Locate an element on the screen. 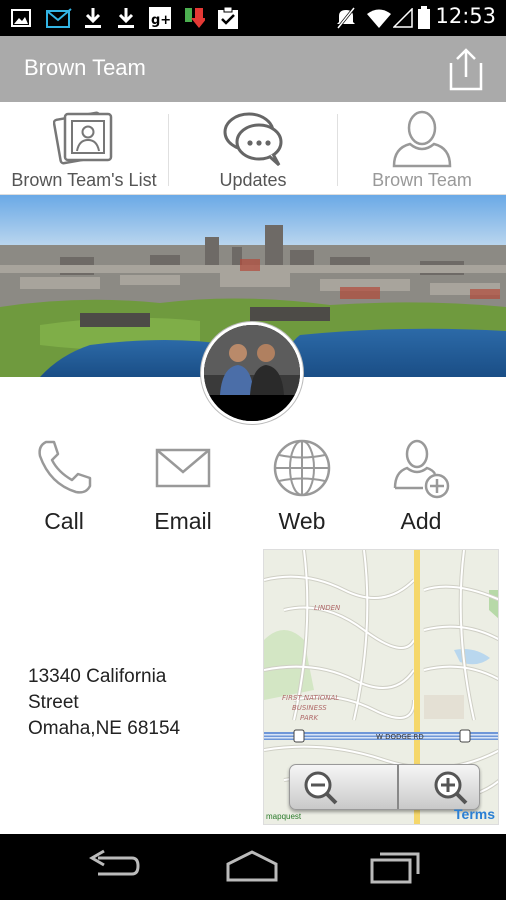 The image size is (506, 900). share-icon is located at coordinates (466, 69).